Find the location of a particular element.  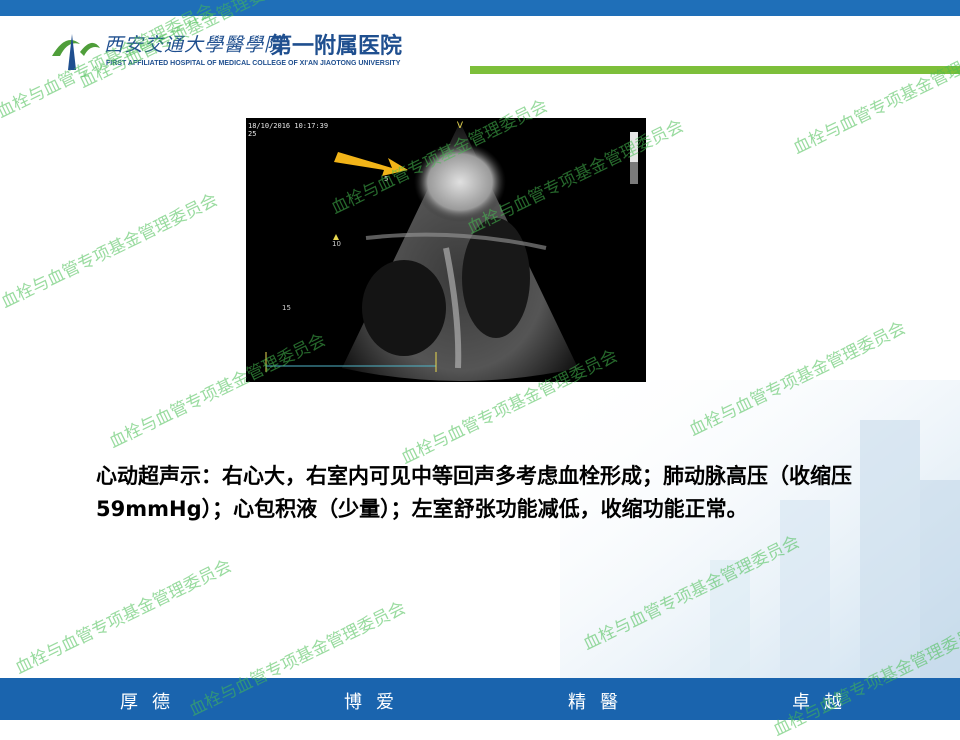

motto-item: 博爱 is located at coordinates (376, 702).